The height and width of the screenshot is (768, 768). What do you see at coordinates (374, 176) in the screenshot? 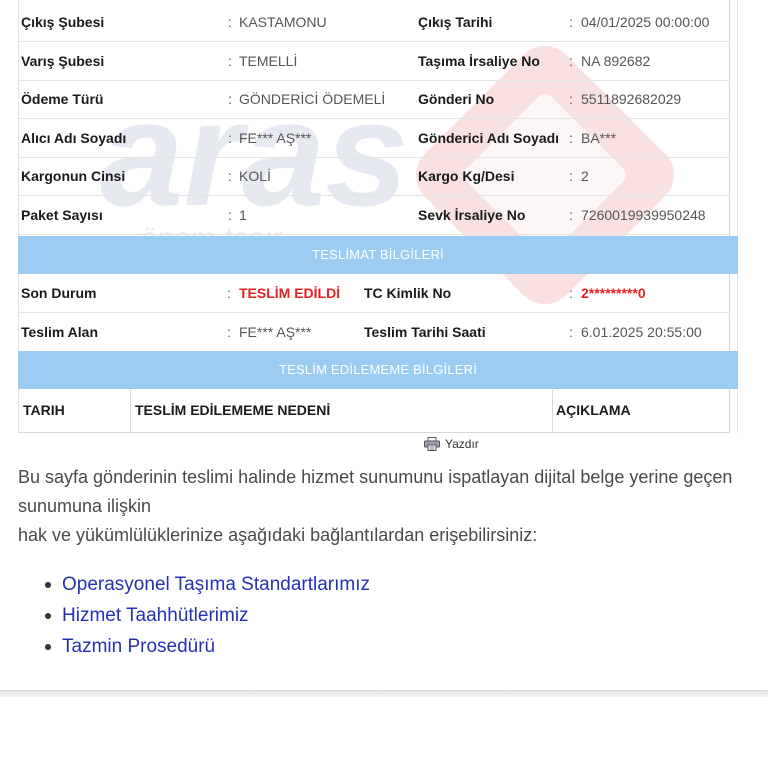
I see `detail-row-cargo: Kargonun Cinsi : KOLİ Kargo Kg/Desi : 2` at bounding box center [374, 176].